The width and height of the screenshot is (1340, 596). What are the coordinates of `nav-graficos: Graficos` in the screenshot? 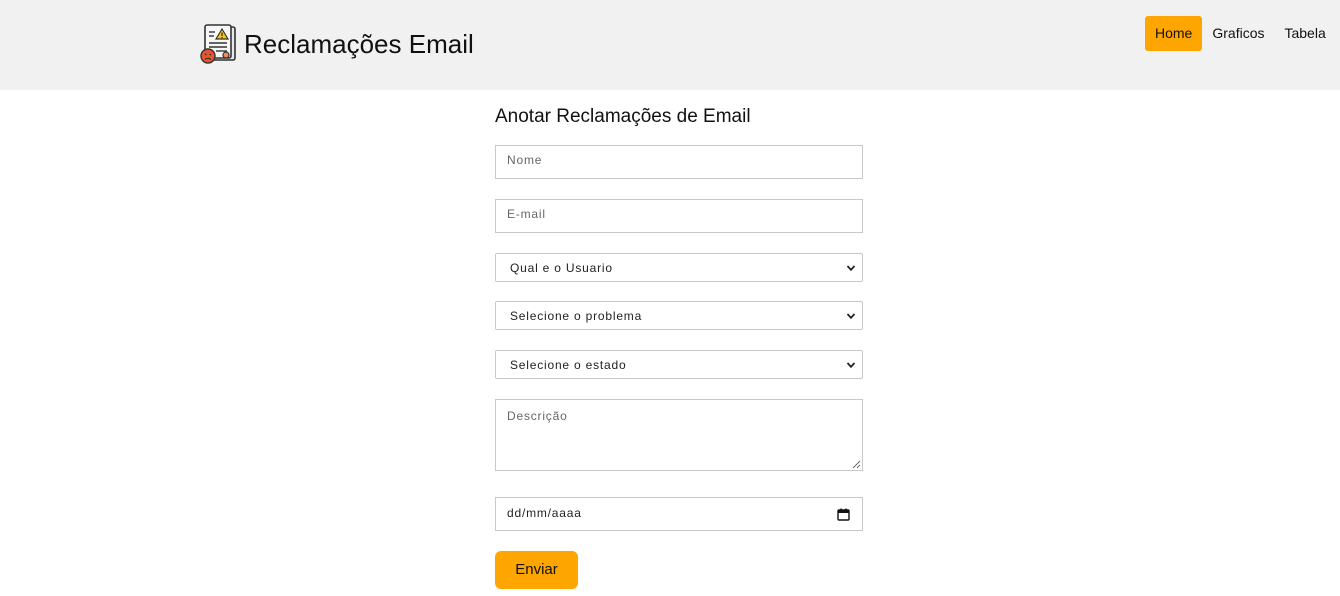 It's located at (1238, 33).